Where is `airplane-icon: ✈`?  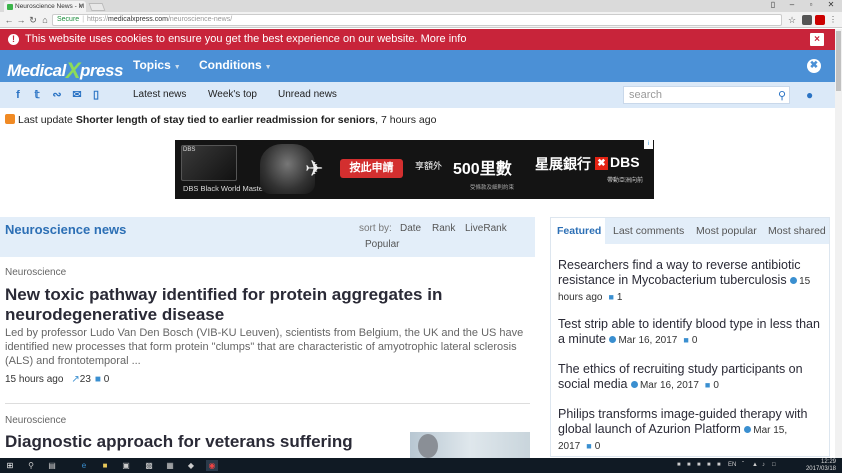 airplane-icon: ✈ is located at coordinates (314, 168).